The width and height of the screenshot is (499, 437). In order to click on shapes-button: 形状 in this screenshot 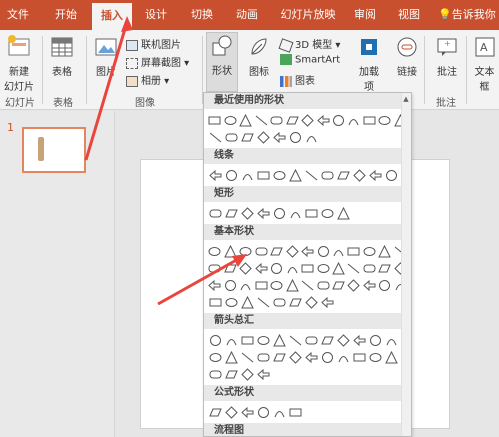, I will do `click(222, 62)`.